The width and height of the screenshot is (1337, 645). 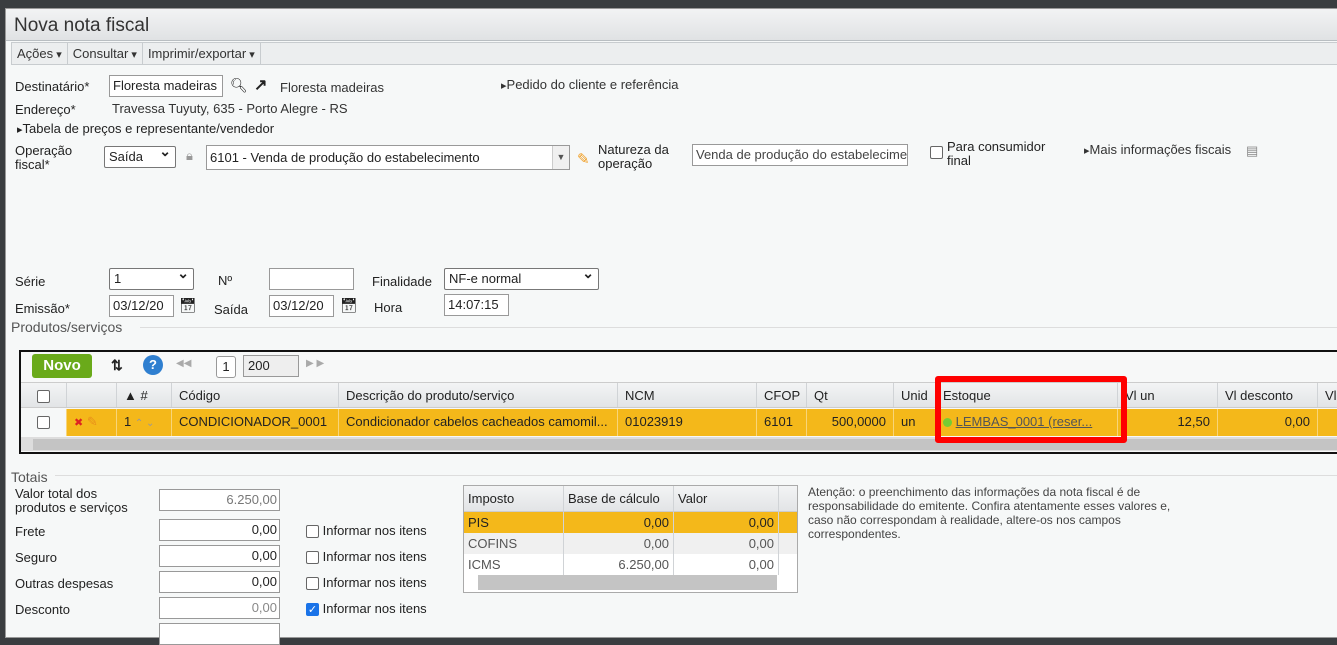 I want to click on operacao-label-1: Operação, so click(x=44, y=150).